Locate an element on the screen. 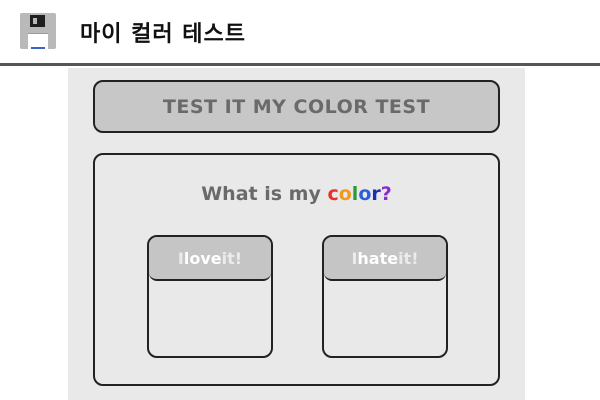 The width and height of the screenshot is (600, 400). hate-part2: it! is located at coordinates (408, 258).